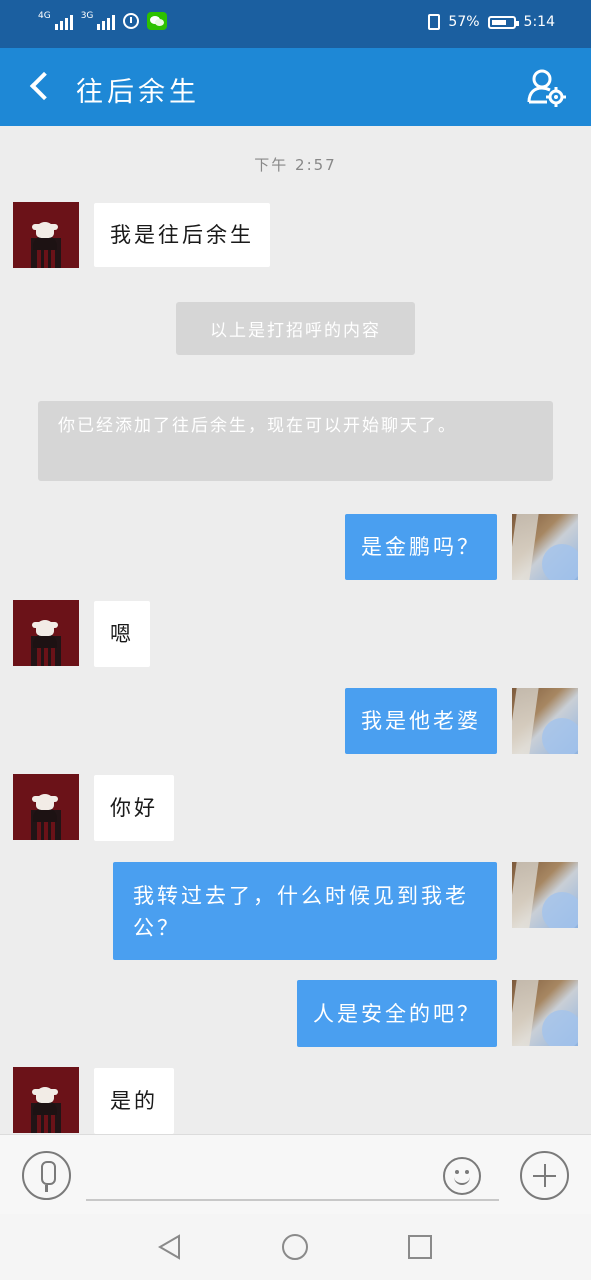  What do you see at coordinates (462, 1176) in the screenshot?
I see `emoji-button` at bounding box center [462, 1176].